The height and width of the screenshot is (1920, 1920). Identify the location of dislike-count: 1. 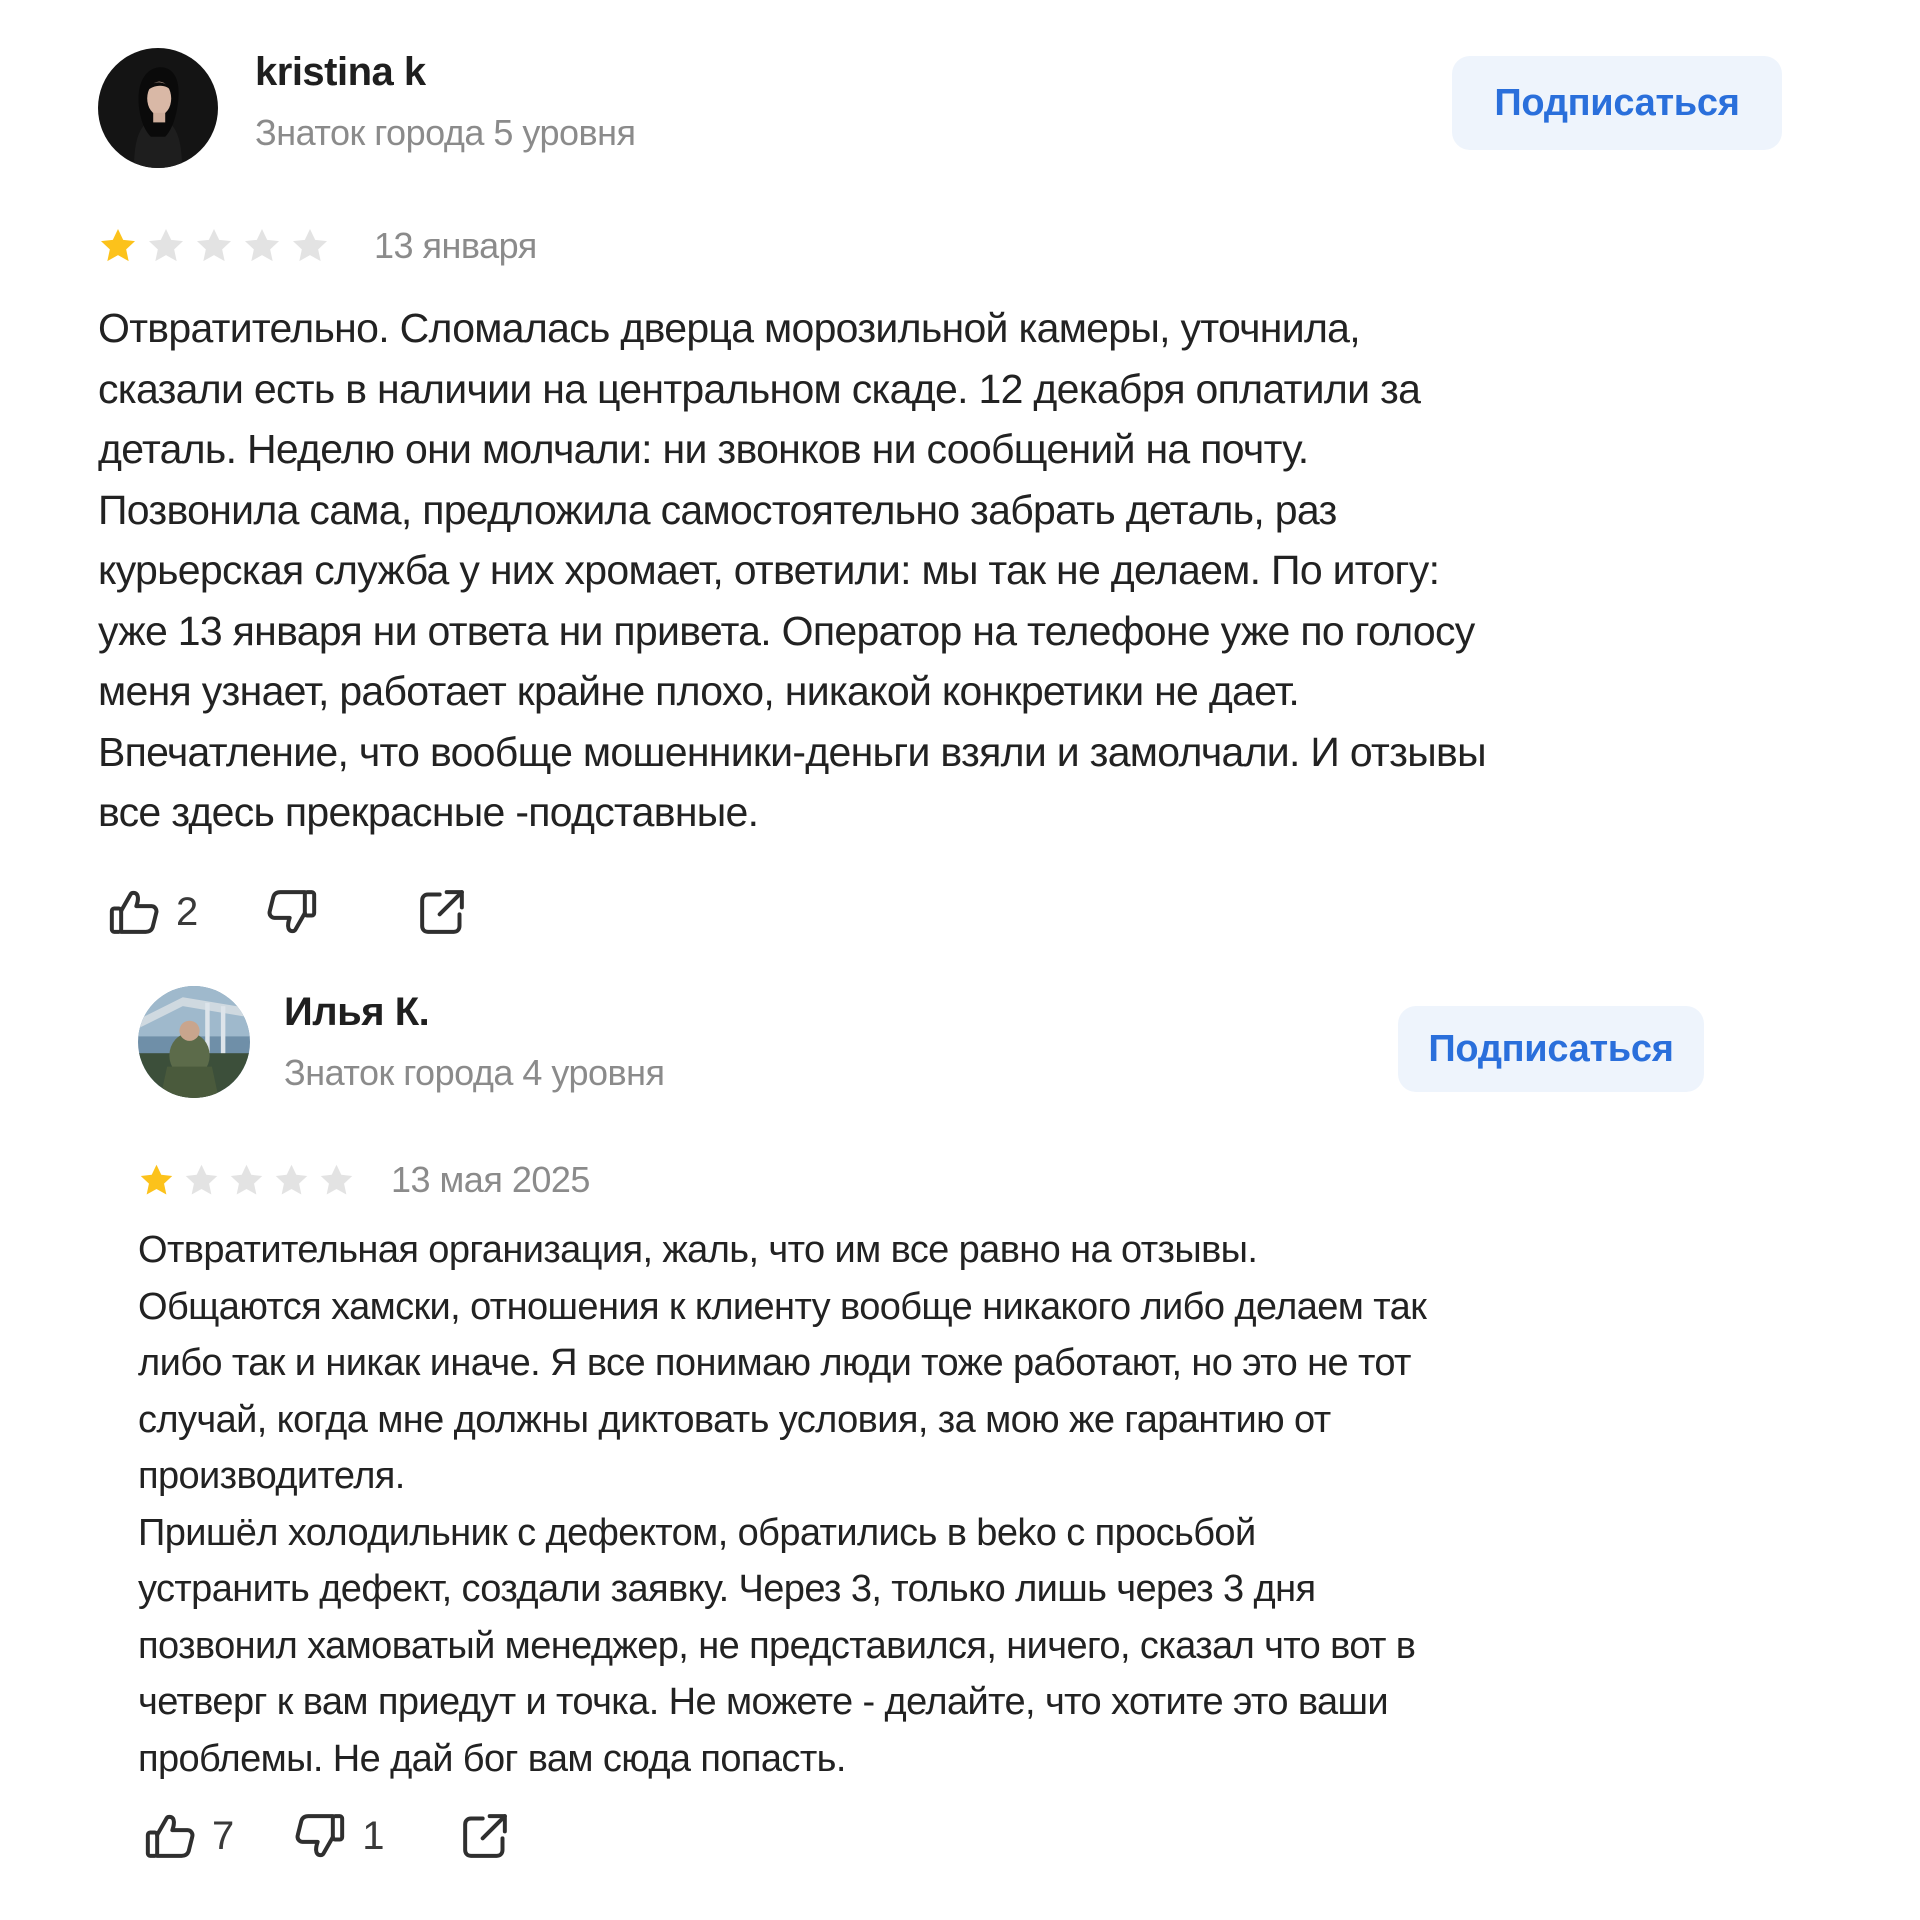
(373, 1835).